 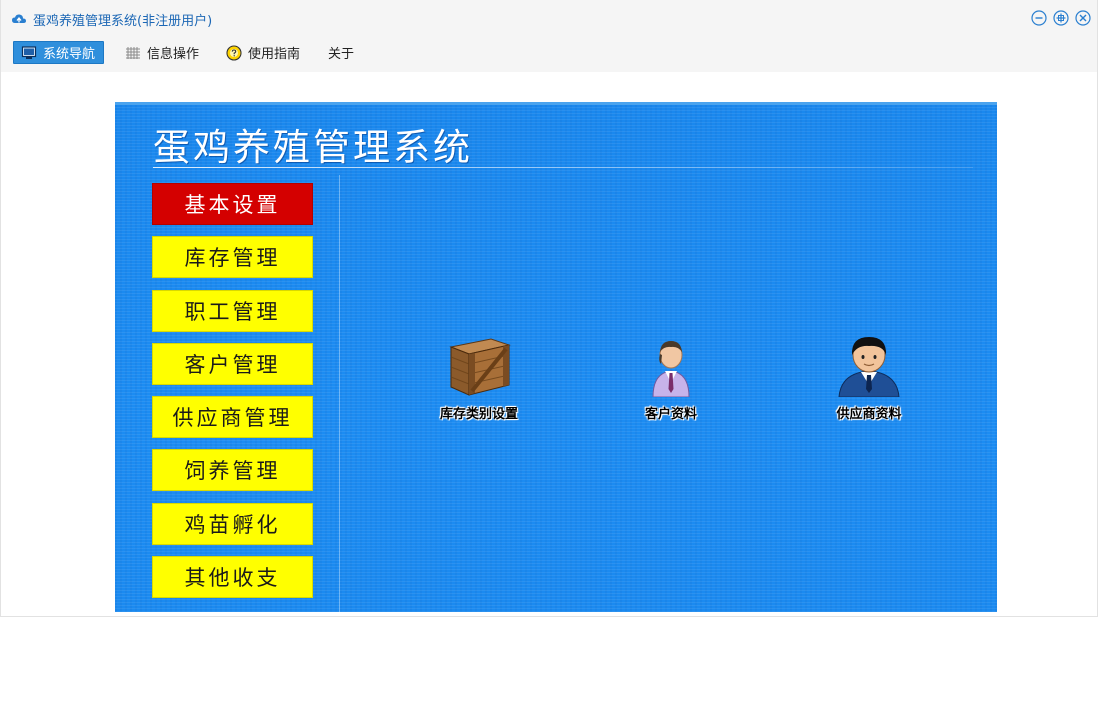 I want to click on nav-inventory-management: 库存管理, so click(x=232, y=257).